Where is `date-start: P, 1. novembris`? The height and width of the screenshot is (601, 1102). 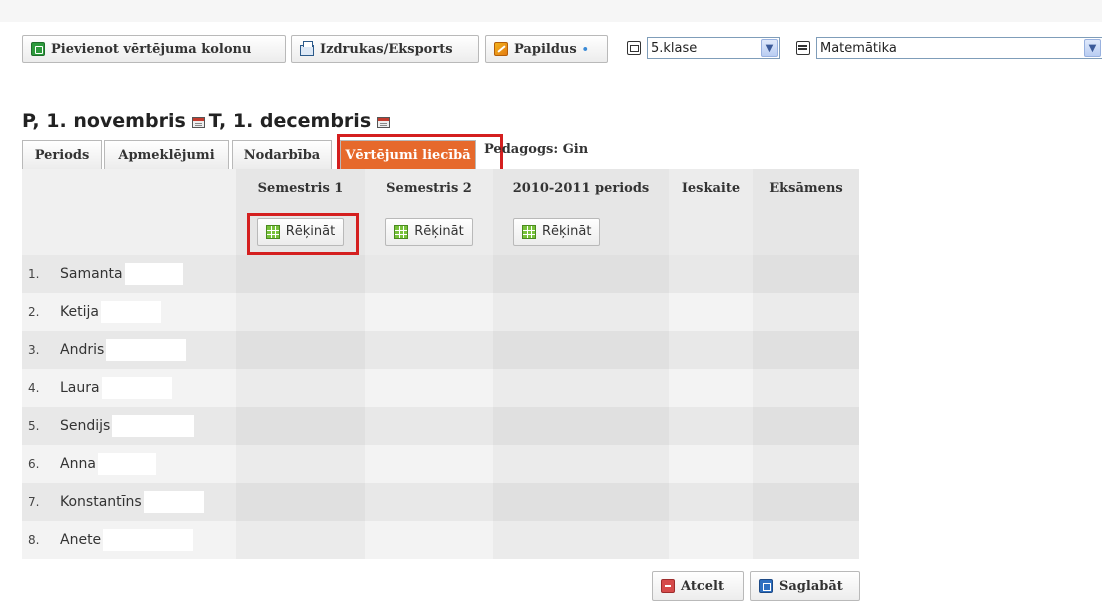 date-start: P, 1. novembris is located at coordinates (104, 121).